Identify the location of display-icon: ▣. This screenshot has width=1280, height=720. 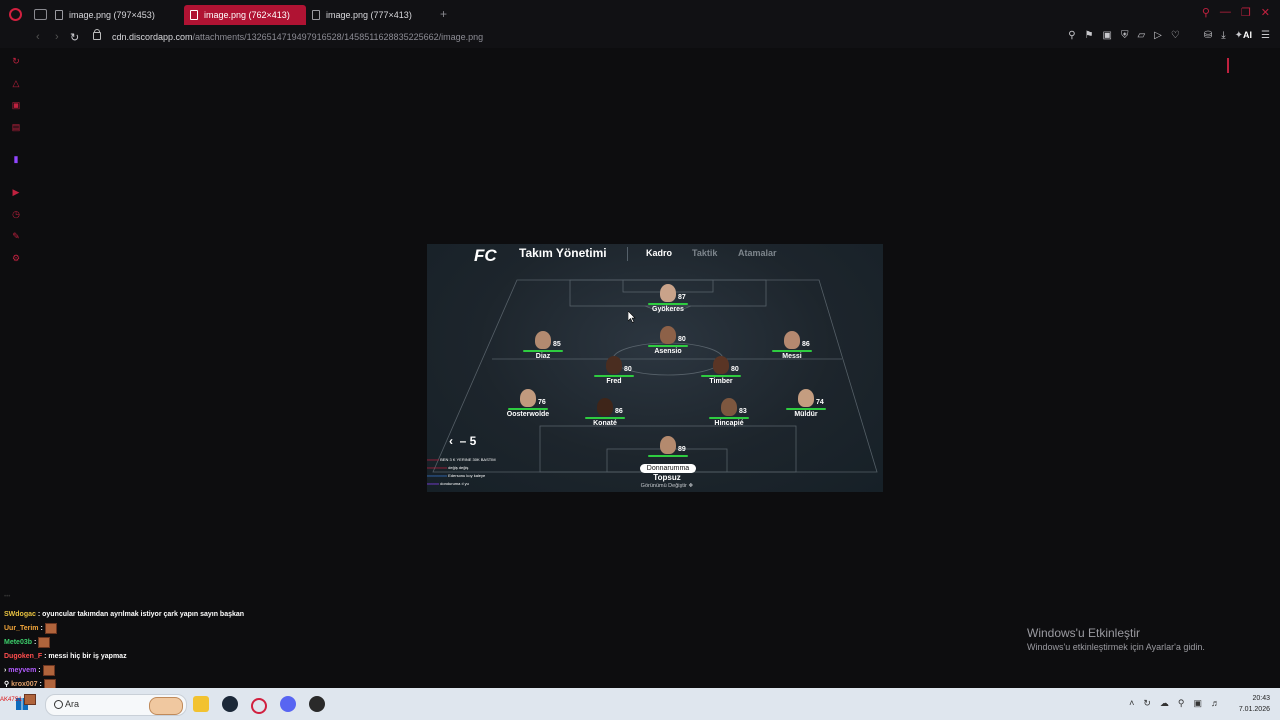
(1197, 703).